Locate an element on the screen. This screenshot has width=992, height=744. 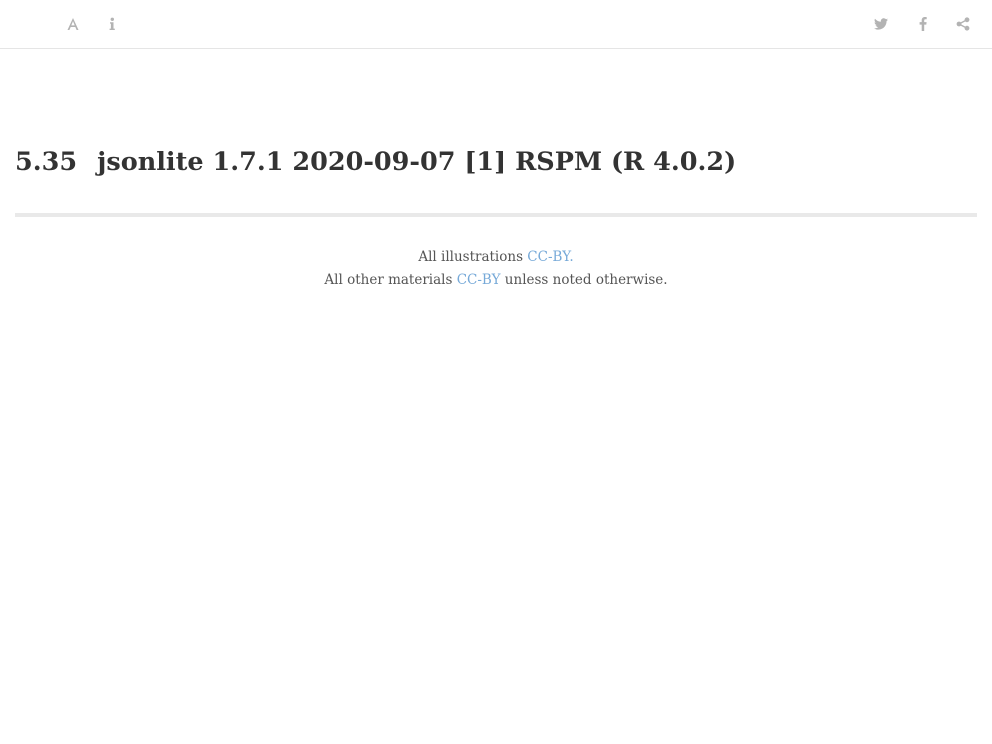
top-toolbar is located at coordinates (496, 24).